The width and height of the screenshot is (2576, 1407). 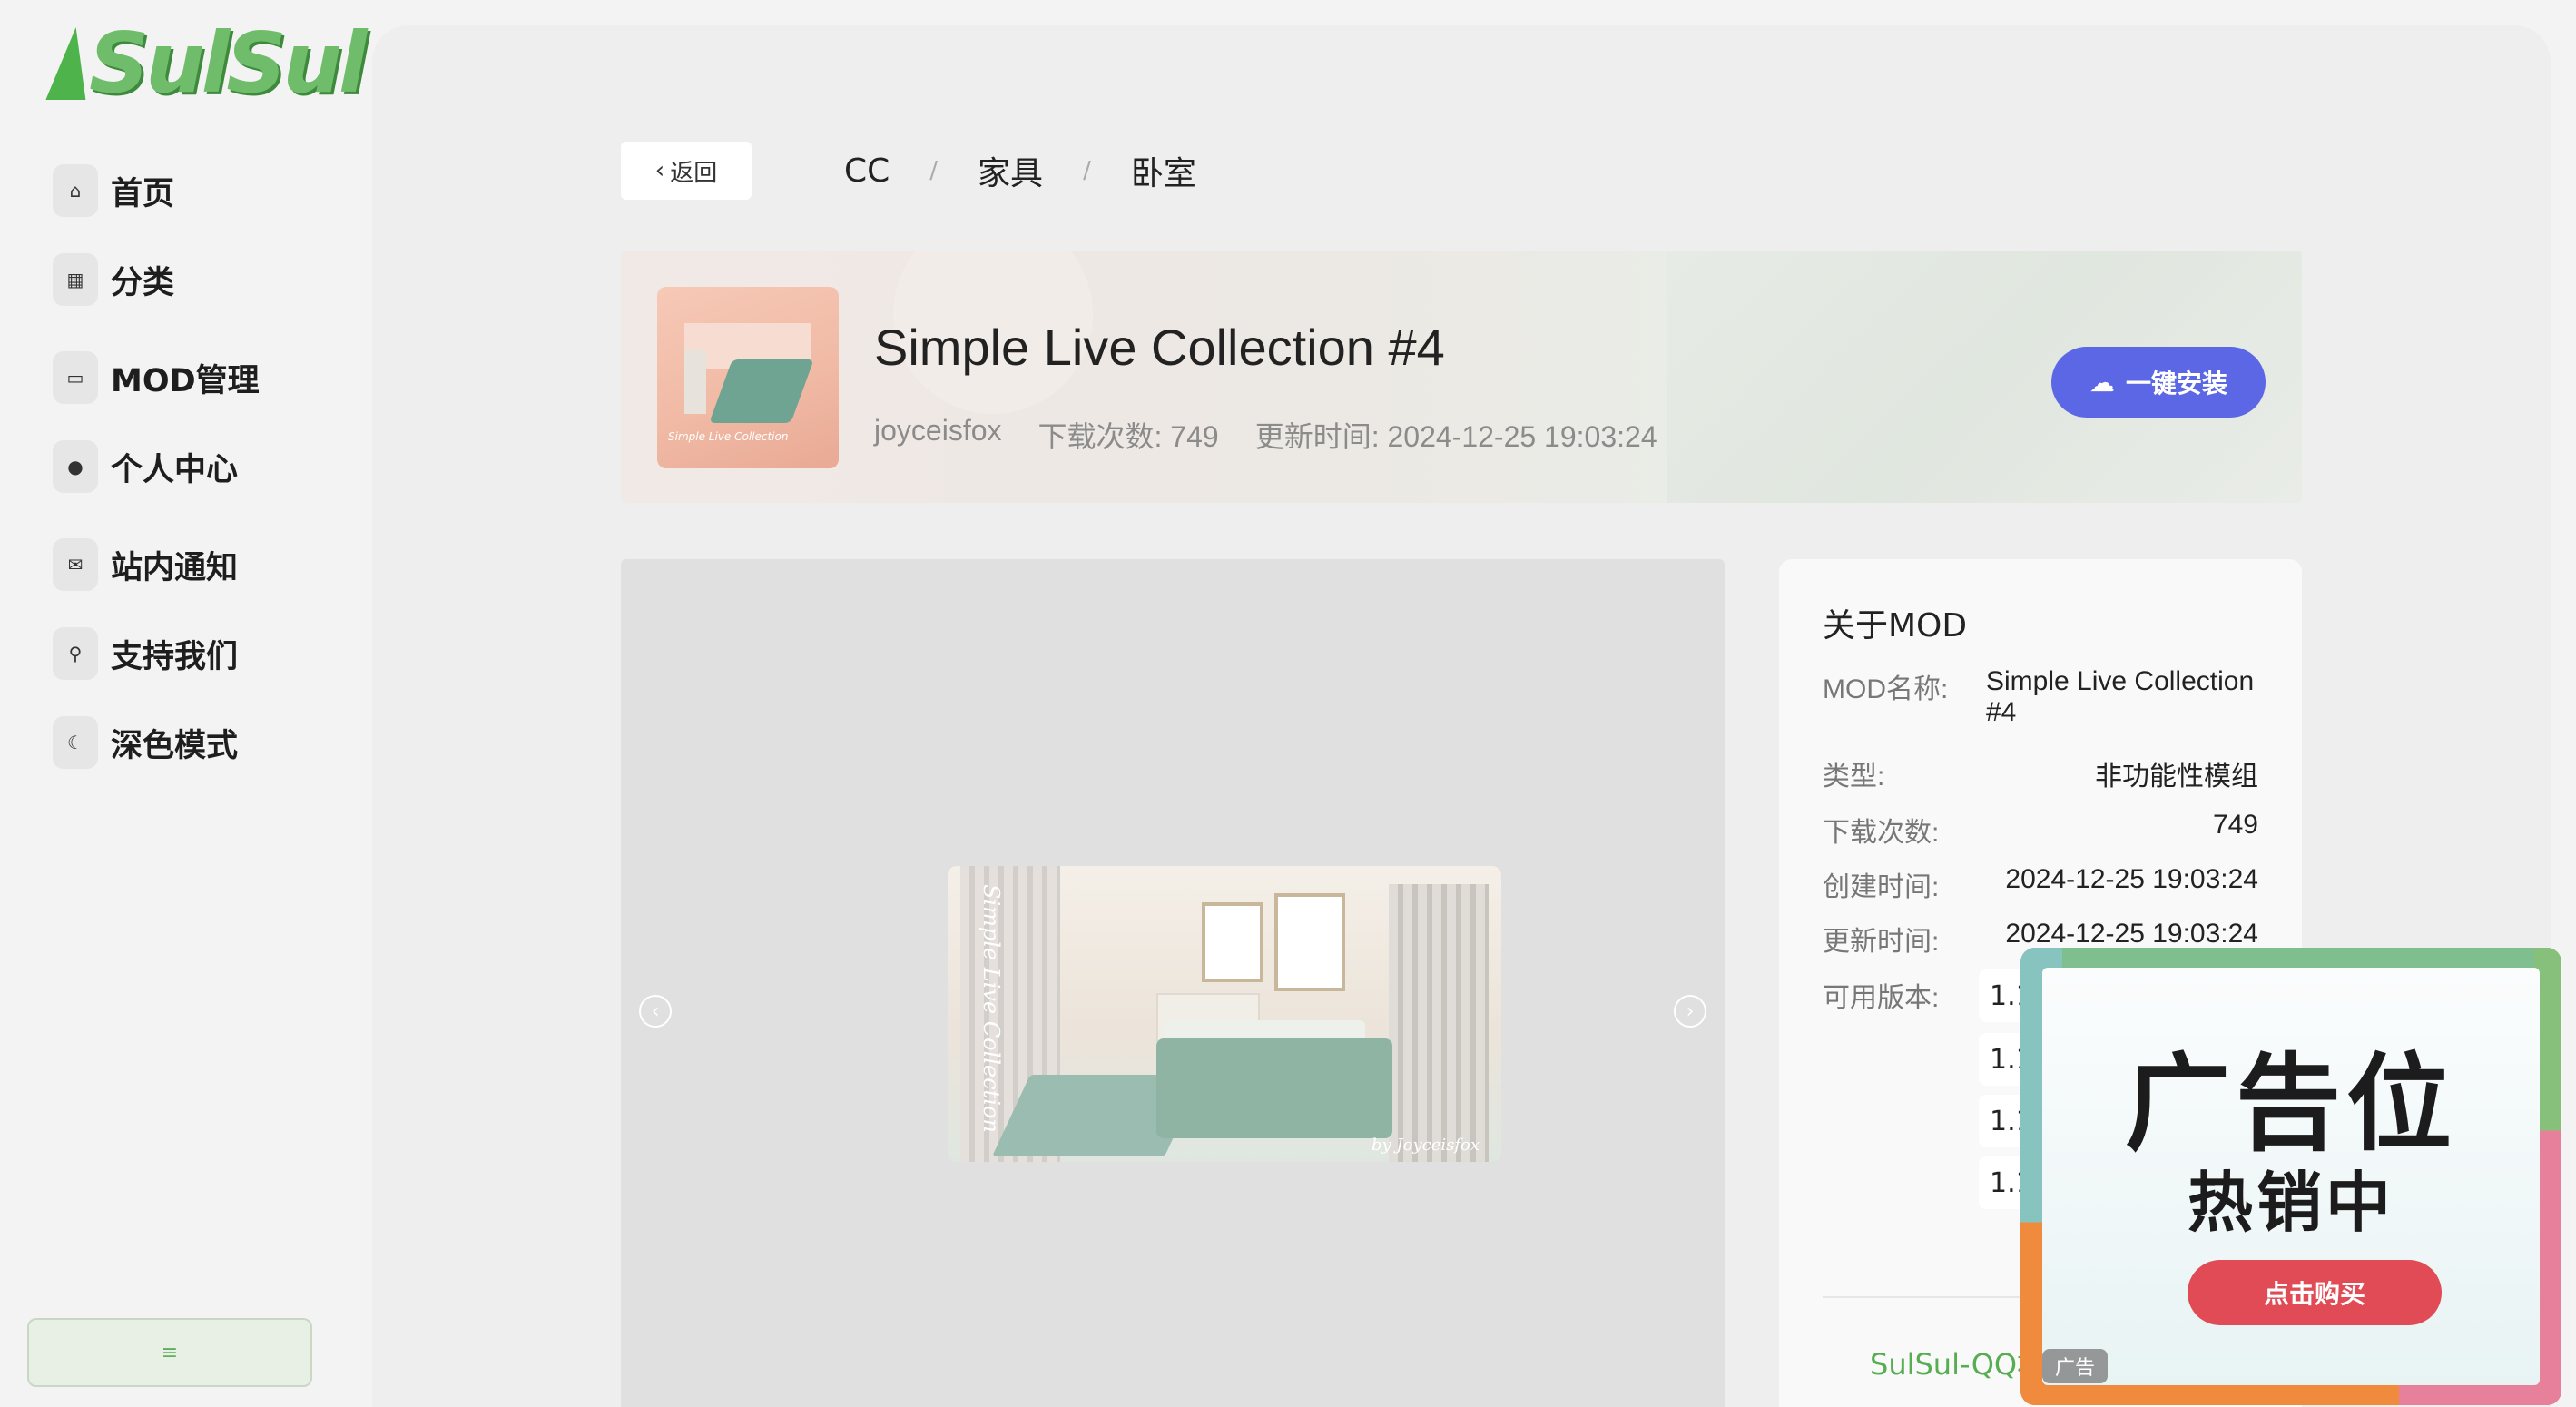 What do you see at coordinates (694, 173) in the screenshot?
I see `back-label: 返回` at bounding box center [694, 173].